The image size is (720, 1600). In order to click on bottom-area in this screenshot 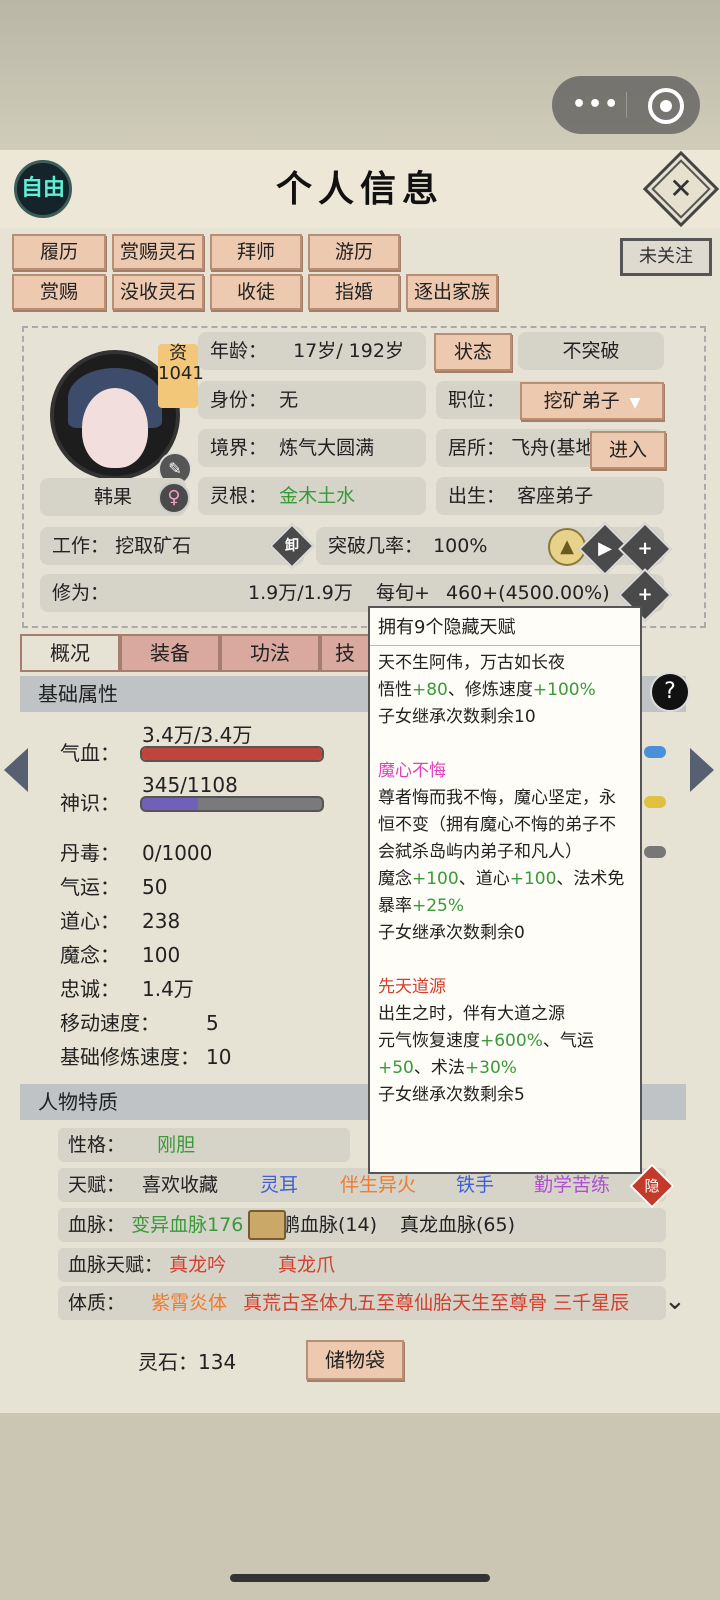, I will do `click(360, 1506)`.